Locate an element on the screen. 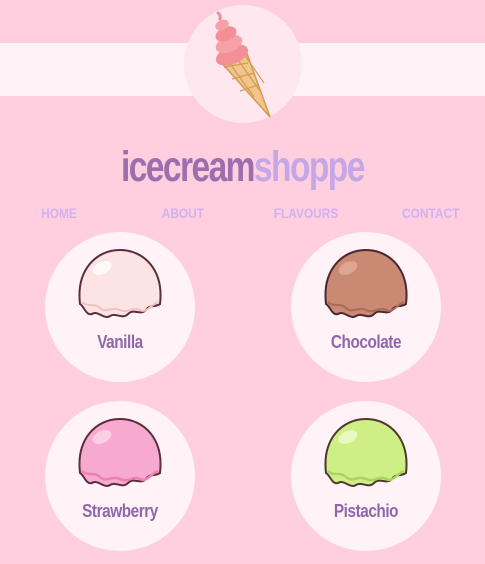 This screenshot has height=564, width=485. nav-home: HOME is located at coordinates (59, 213).